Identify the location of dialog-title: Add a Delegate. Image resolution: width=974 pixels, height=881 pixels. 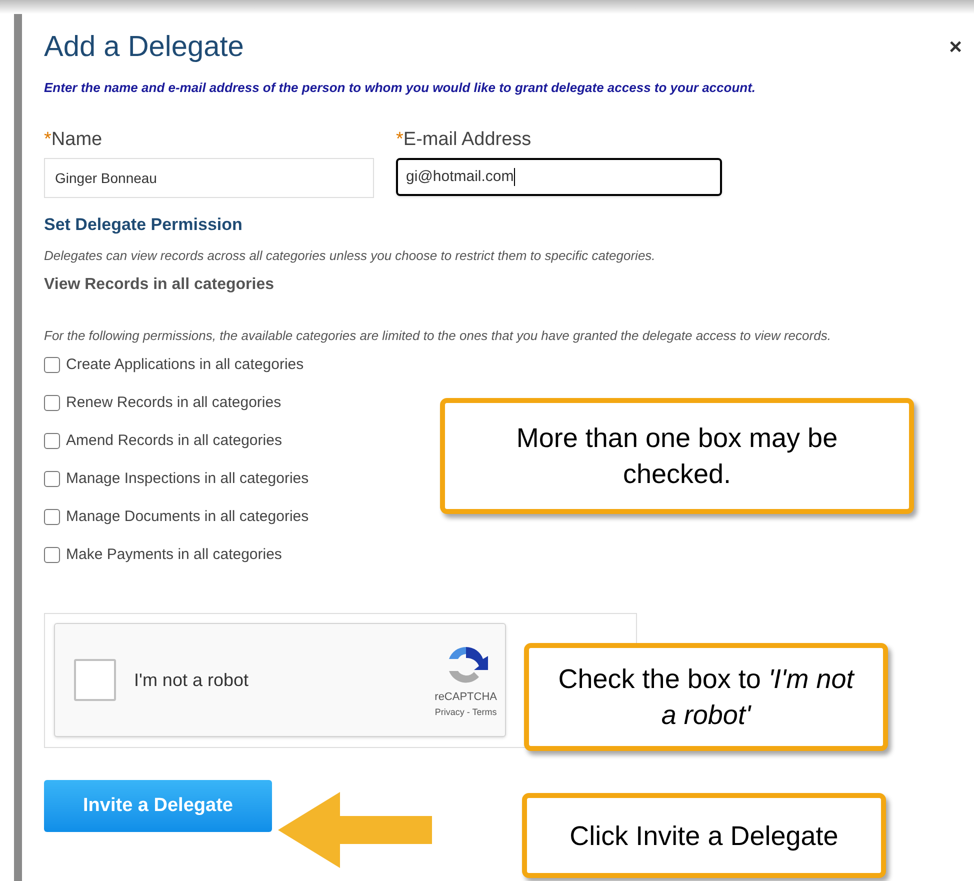
(144, 47).